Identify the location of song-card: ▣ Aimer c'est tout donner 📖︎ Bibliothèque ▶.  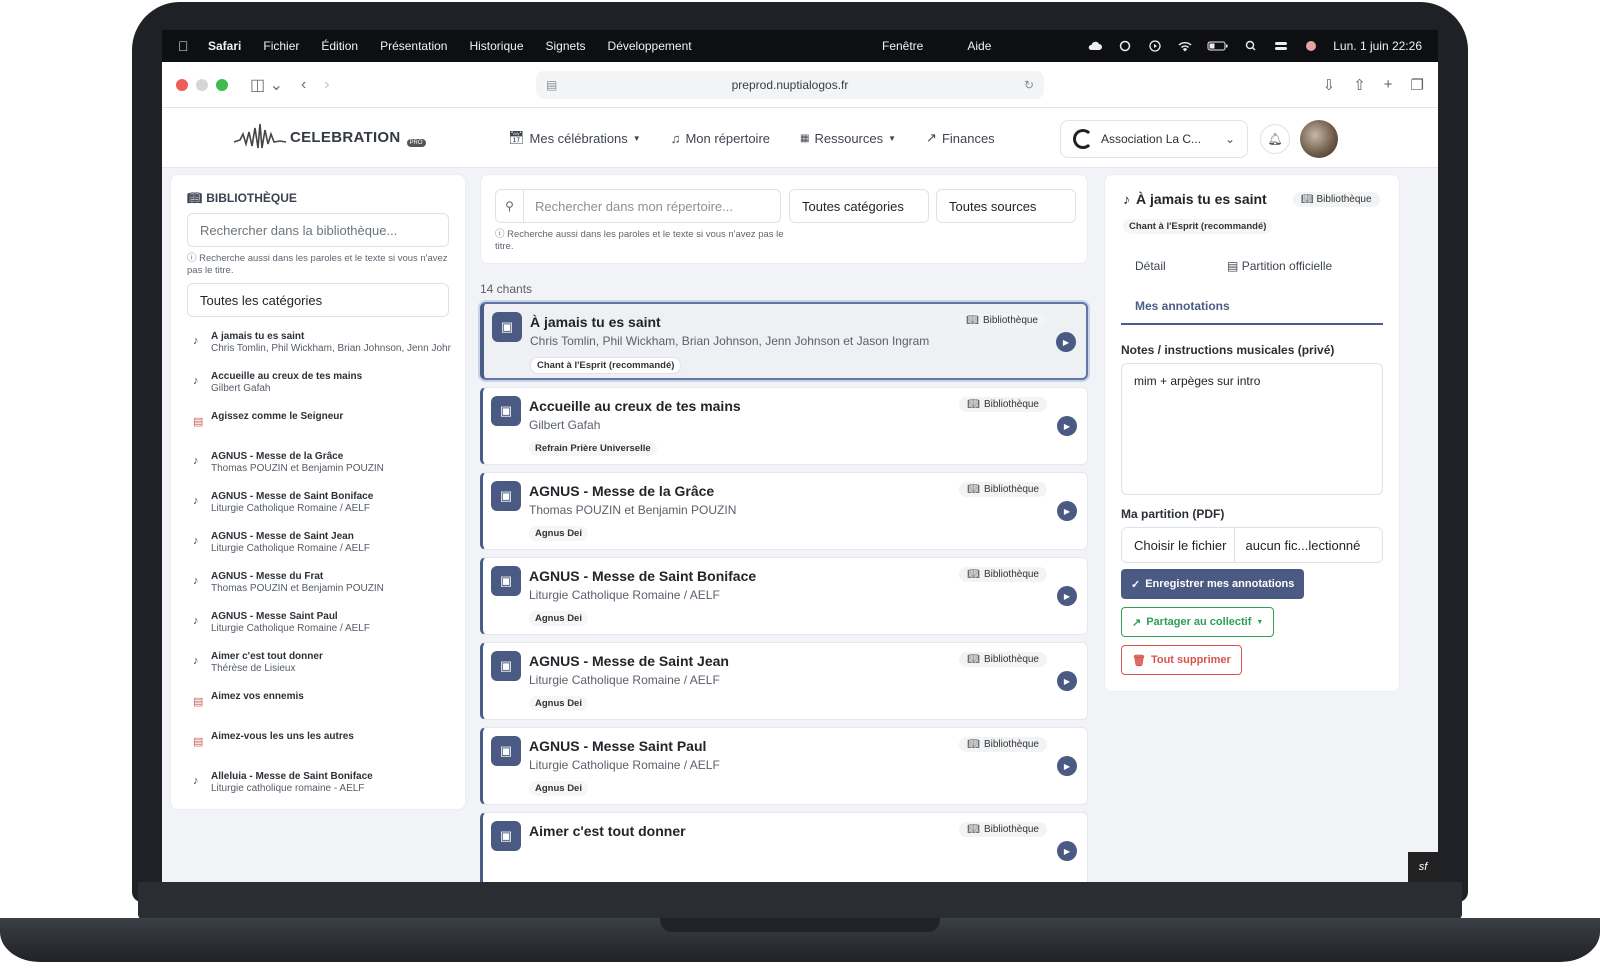
(784, 847).